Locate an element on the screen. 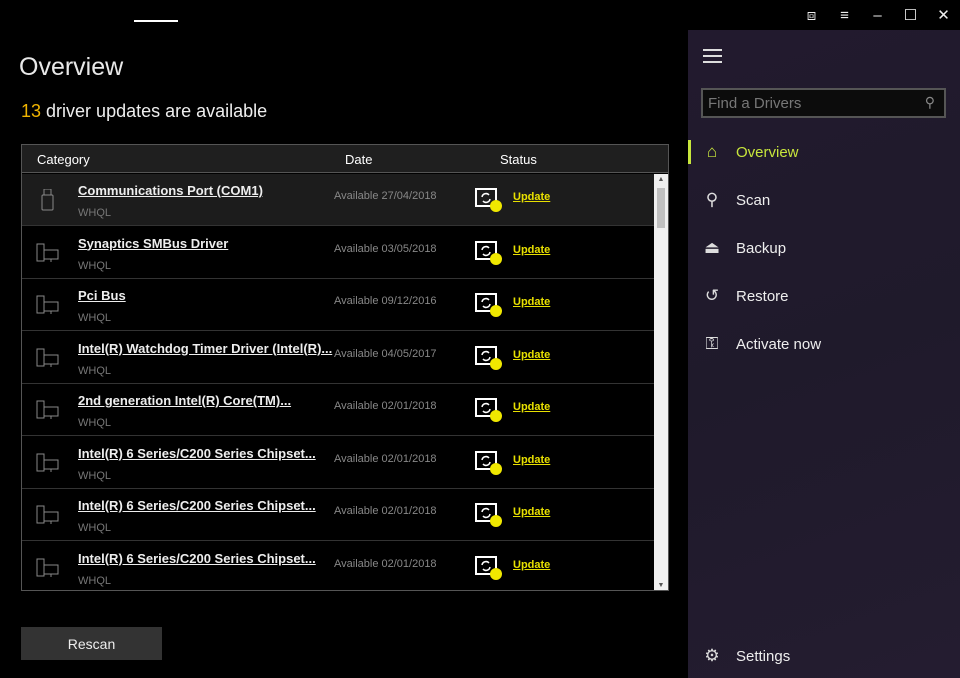 The image size is (960, 678). header-status: Status is located at coordinates (518, 159).